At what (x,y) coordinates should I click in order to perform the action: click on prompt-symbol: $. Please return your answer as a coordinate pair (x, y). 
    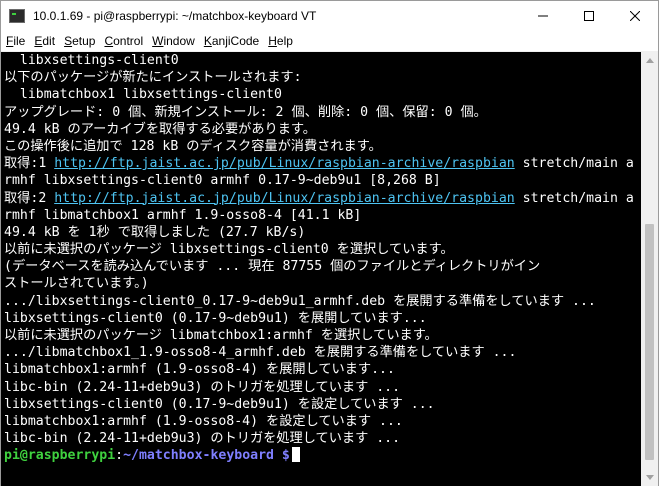
    Looking at the image, I should click on (281, 456).